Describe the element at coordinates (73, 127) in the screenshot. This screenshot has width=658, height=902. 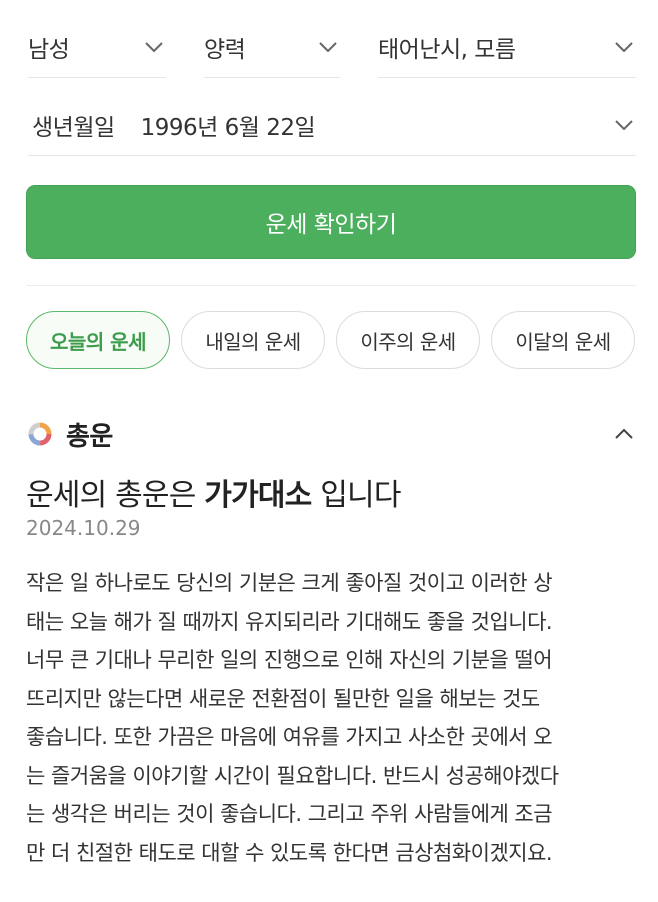
I see `birthdate-label: 생년월일` at that location.